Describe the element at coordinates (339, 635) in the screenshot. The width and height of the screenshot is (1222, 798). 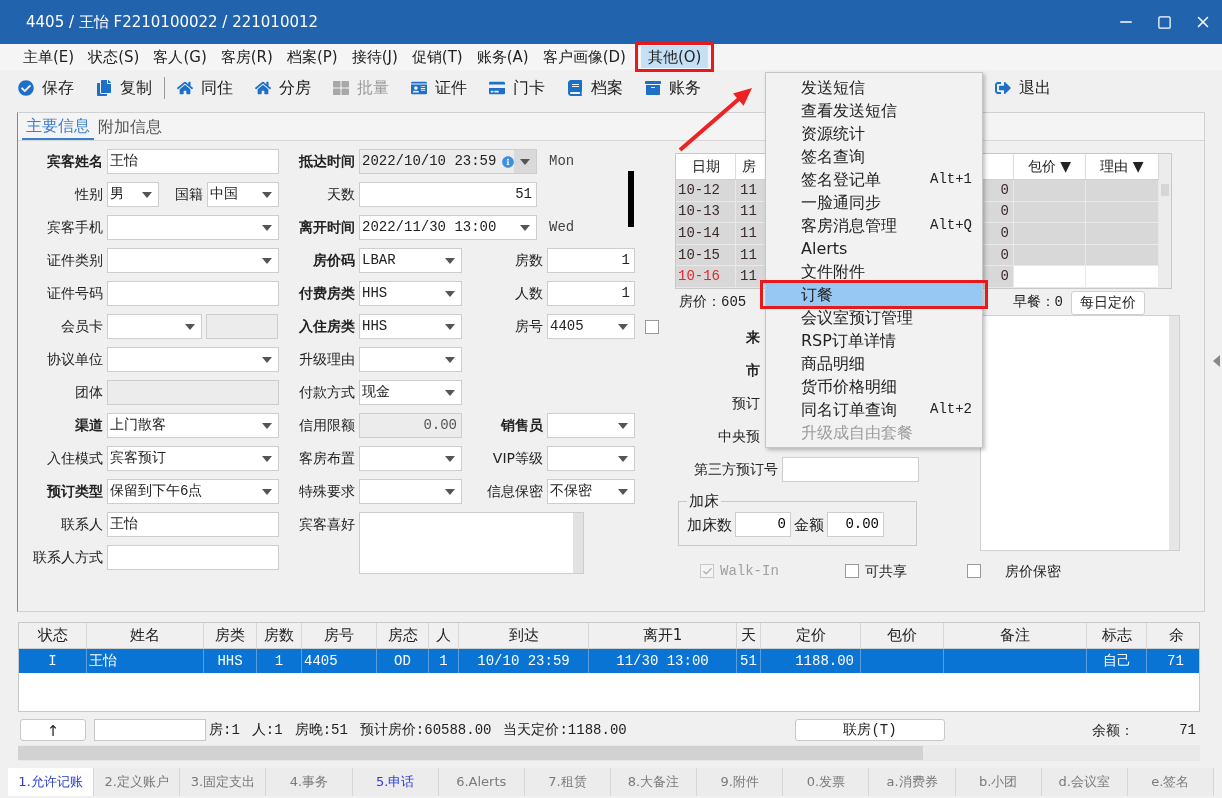
I see `column-header: 房号` at that location.